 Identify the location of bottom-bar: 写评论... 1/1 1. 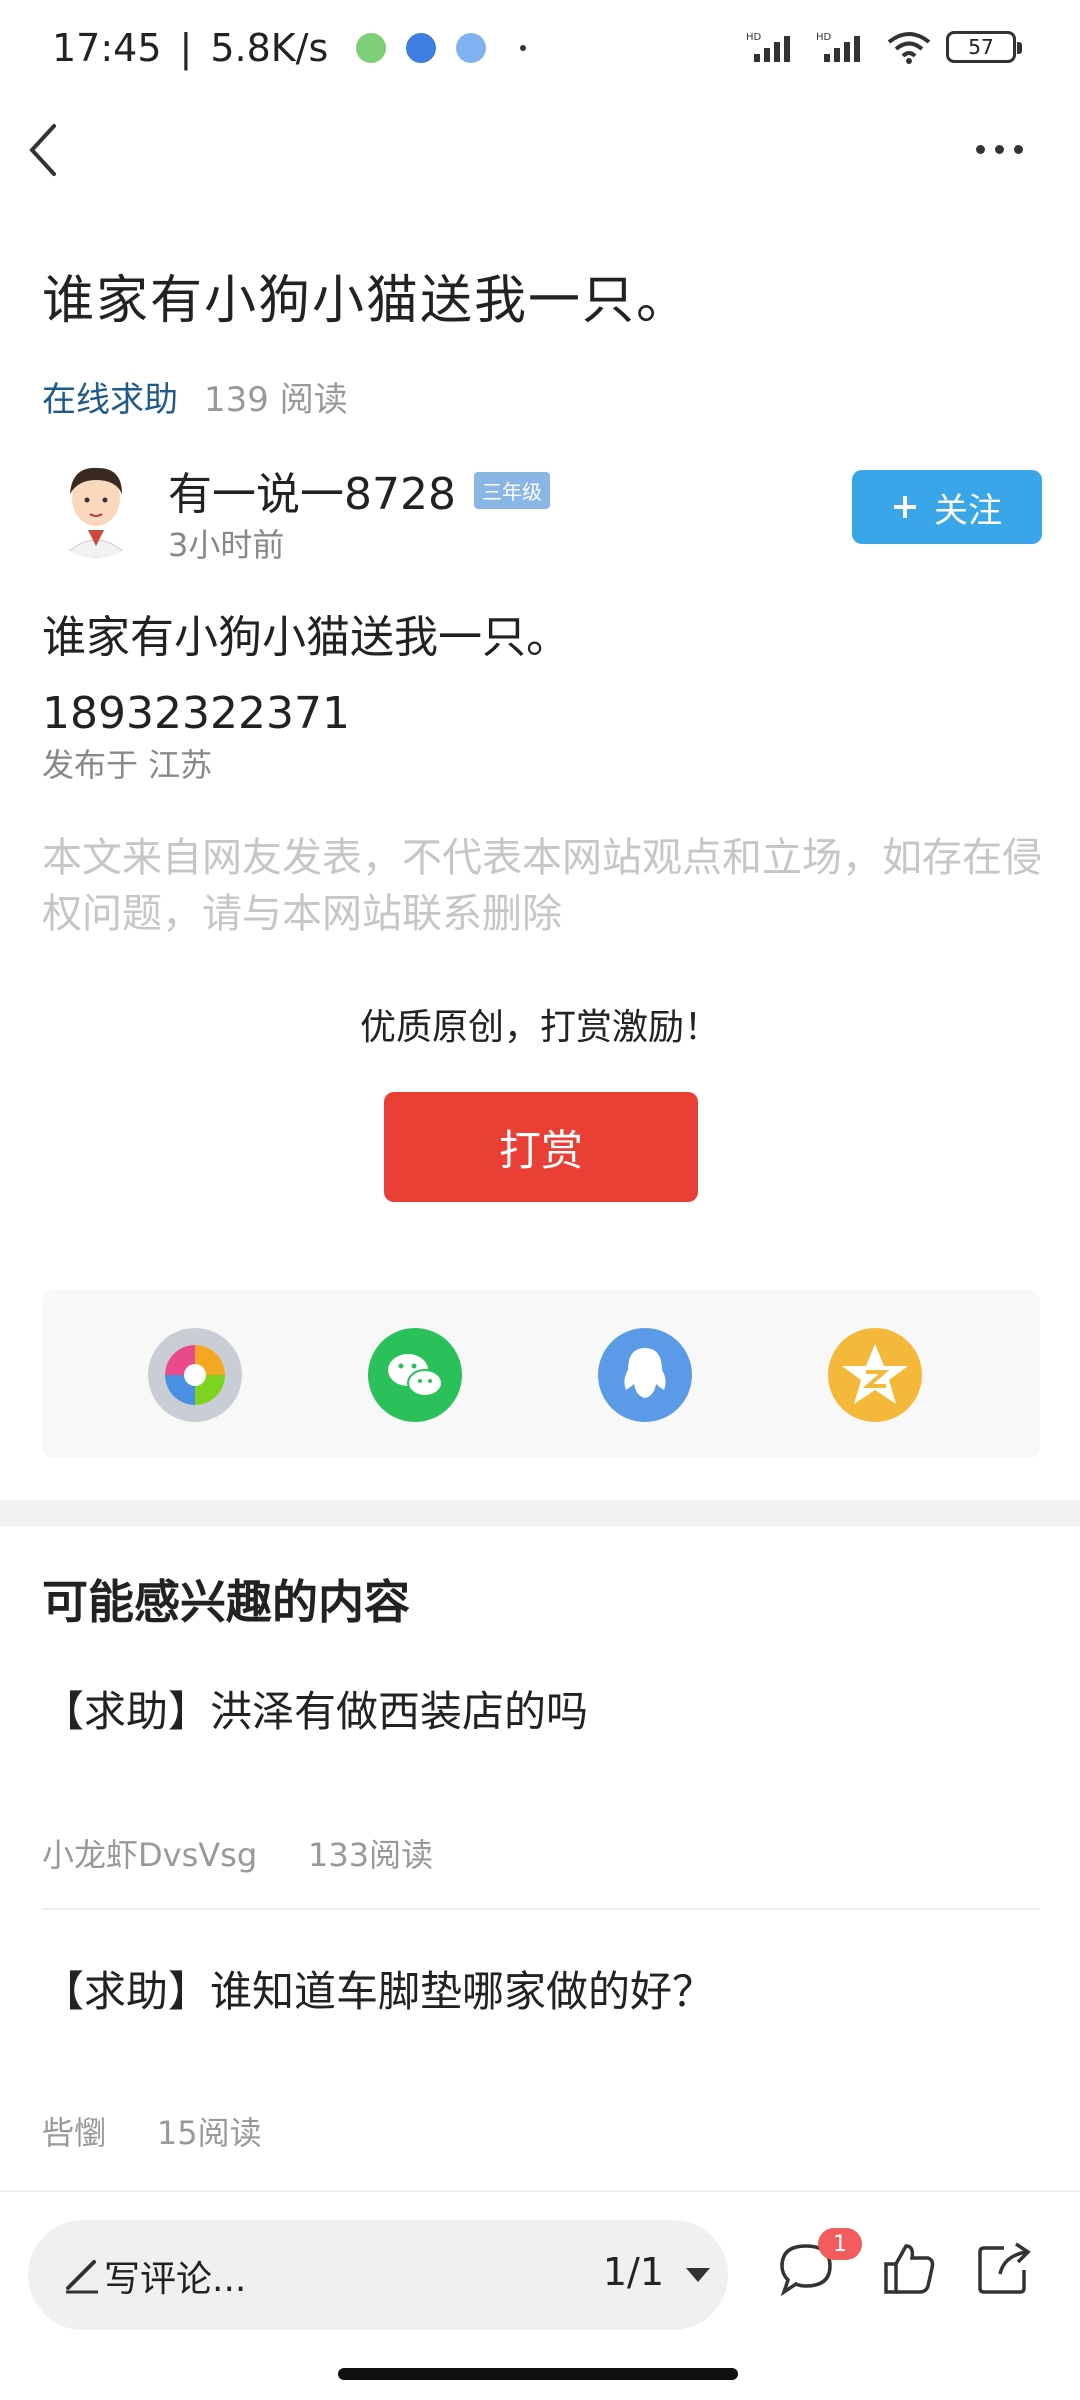
(540, 2265).